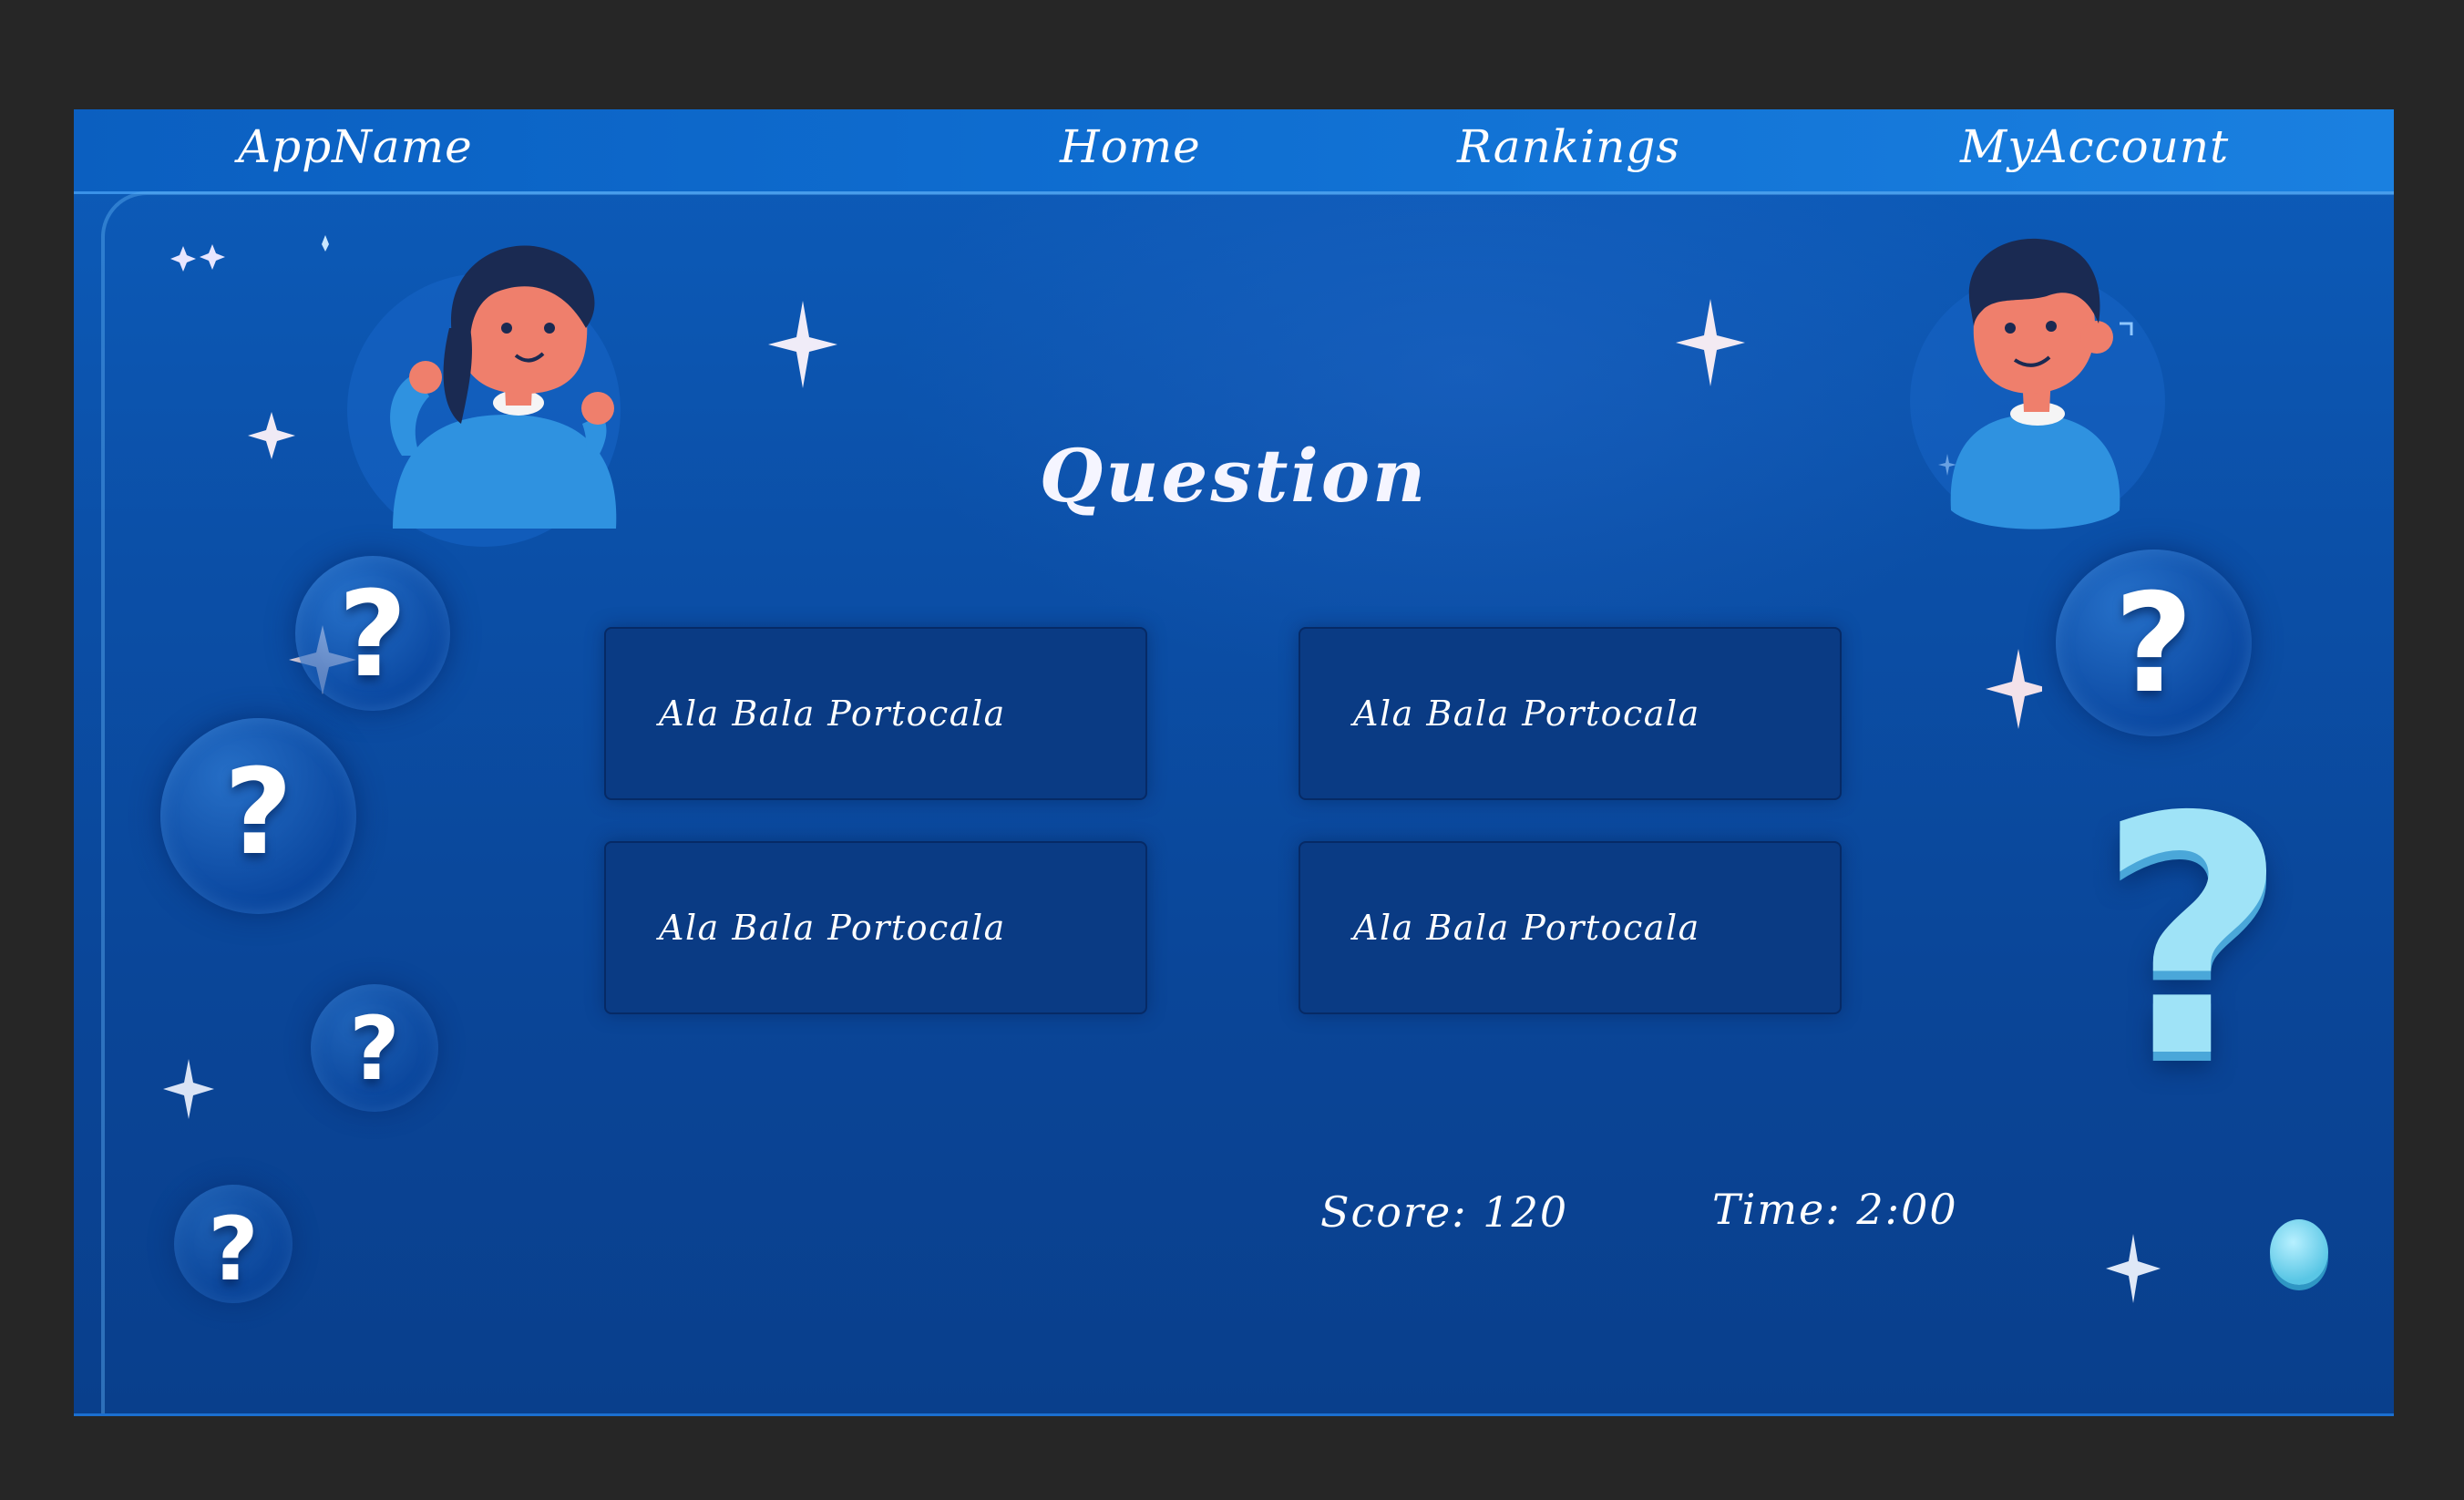  I want to click on nav-my-account-link: MyAccount, so click(2094, 146).